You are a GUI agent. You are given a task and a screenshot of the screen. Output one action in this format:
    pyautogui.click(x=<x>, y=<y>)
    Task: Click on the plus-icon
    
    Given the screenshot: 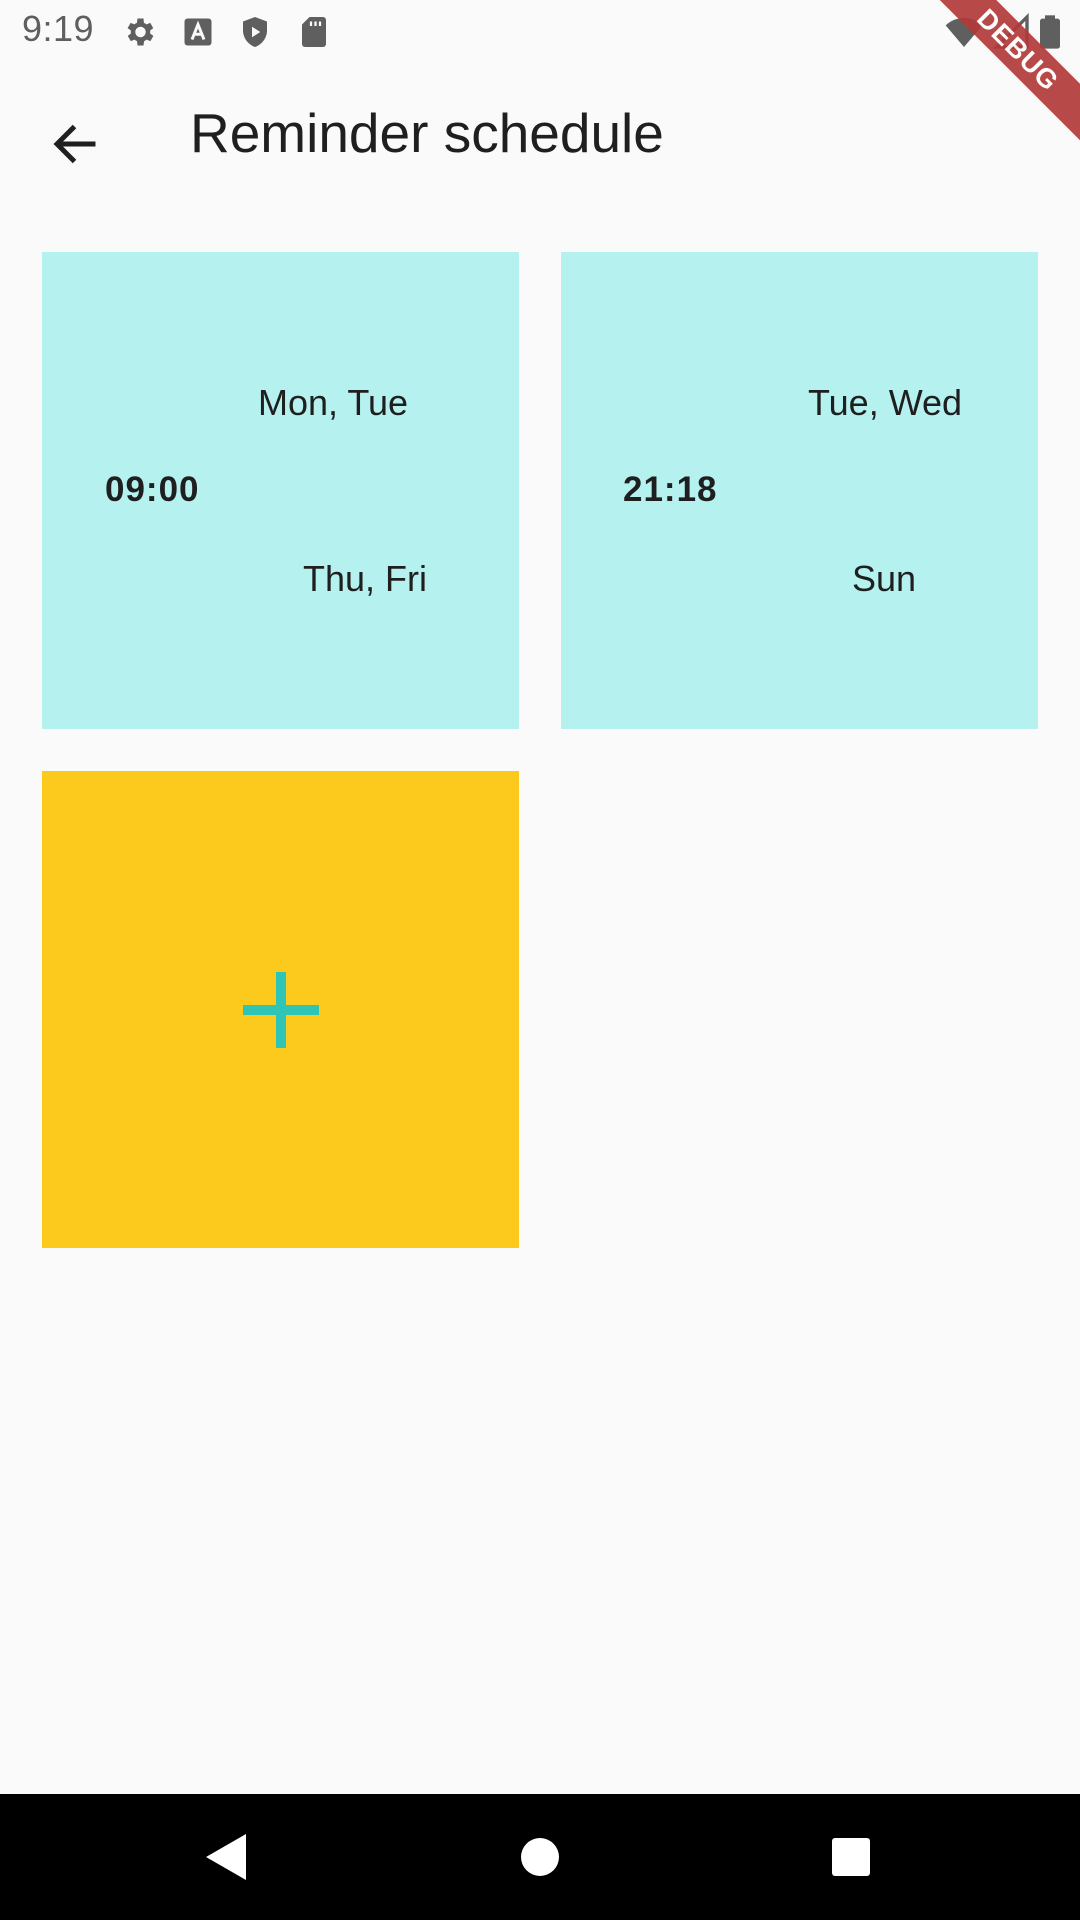 What is the action you would take?
    pyautogui.click(x=280, y=1009)
    